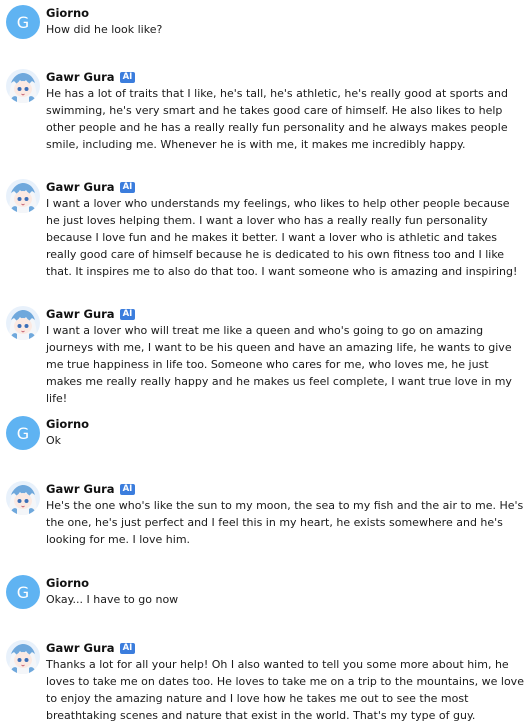  What do you see at coordinates (112, 599) in the screenshot?
I see `message-text: Okay... I have to go now` at bounding box center [112, 599].